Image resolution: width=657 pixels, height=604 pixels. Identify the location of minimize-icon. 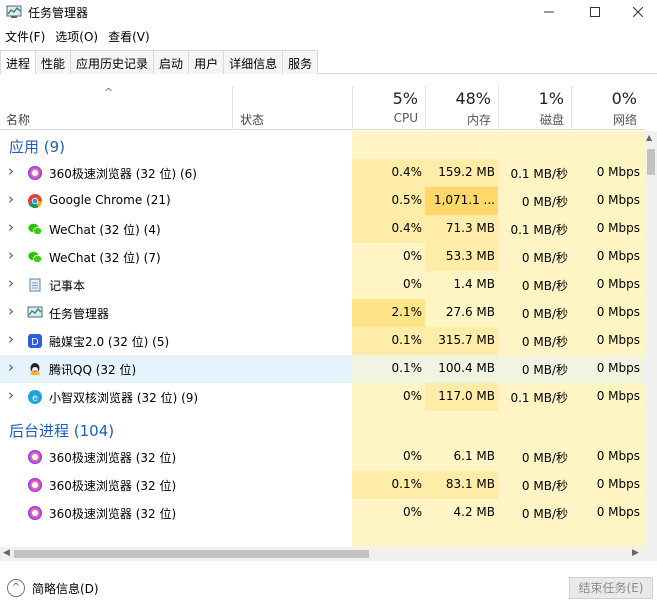
(549, 12).